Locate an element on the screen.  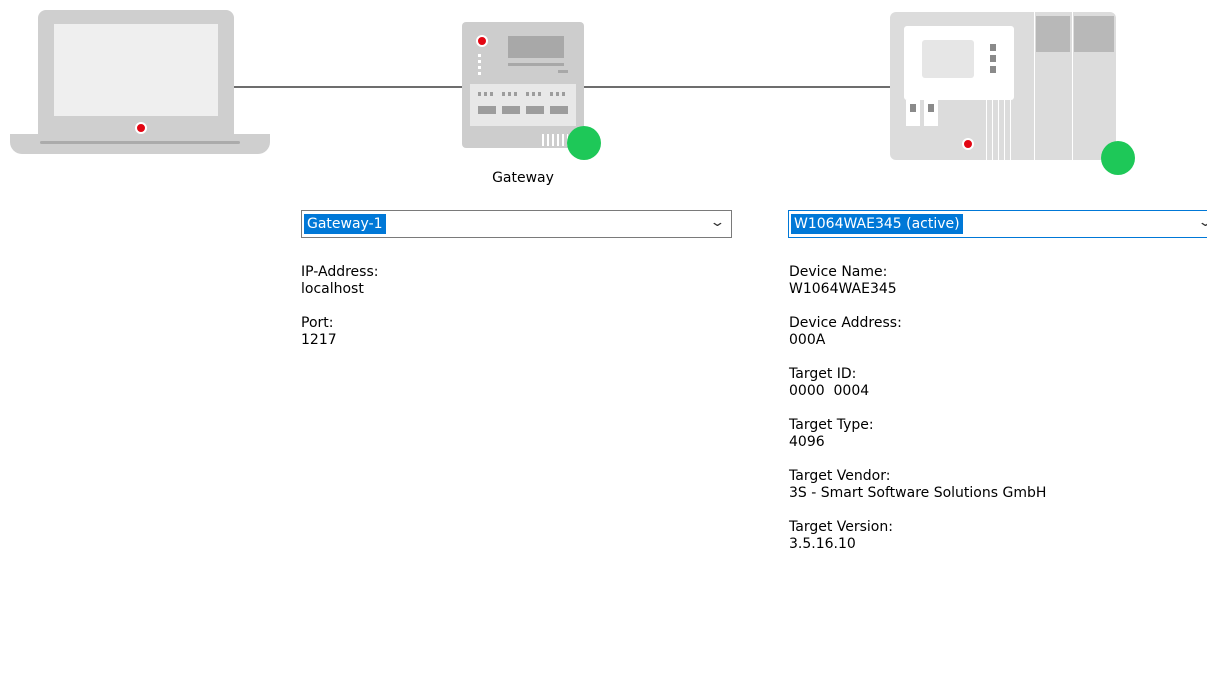
field-label: Target ID: is located at coordinates (823, 374).